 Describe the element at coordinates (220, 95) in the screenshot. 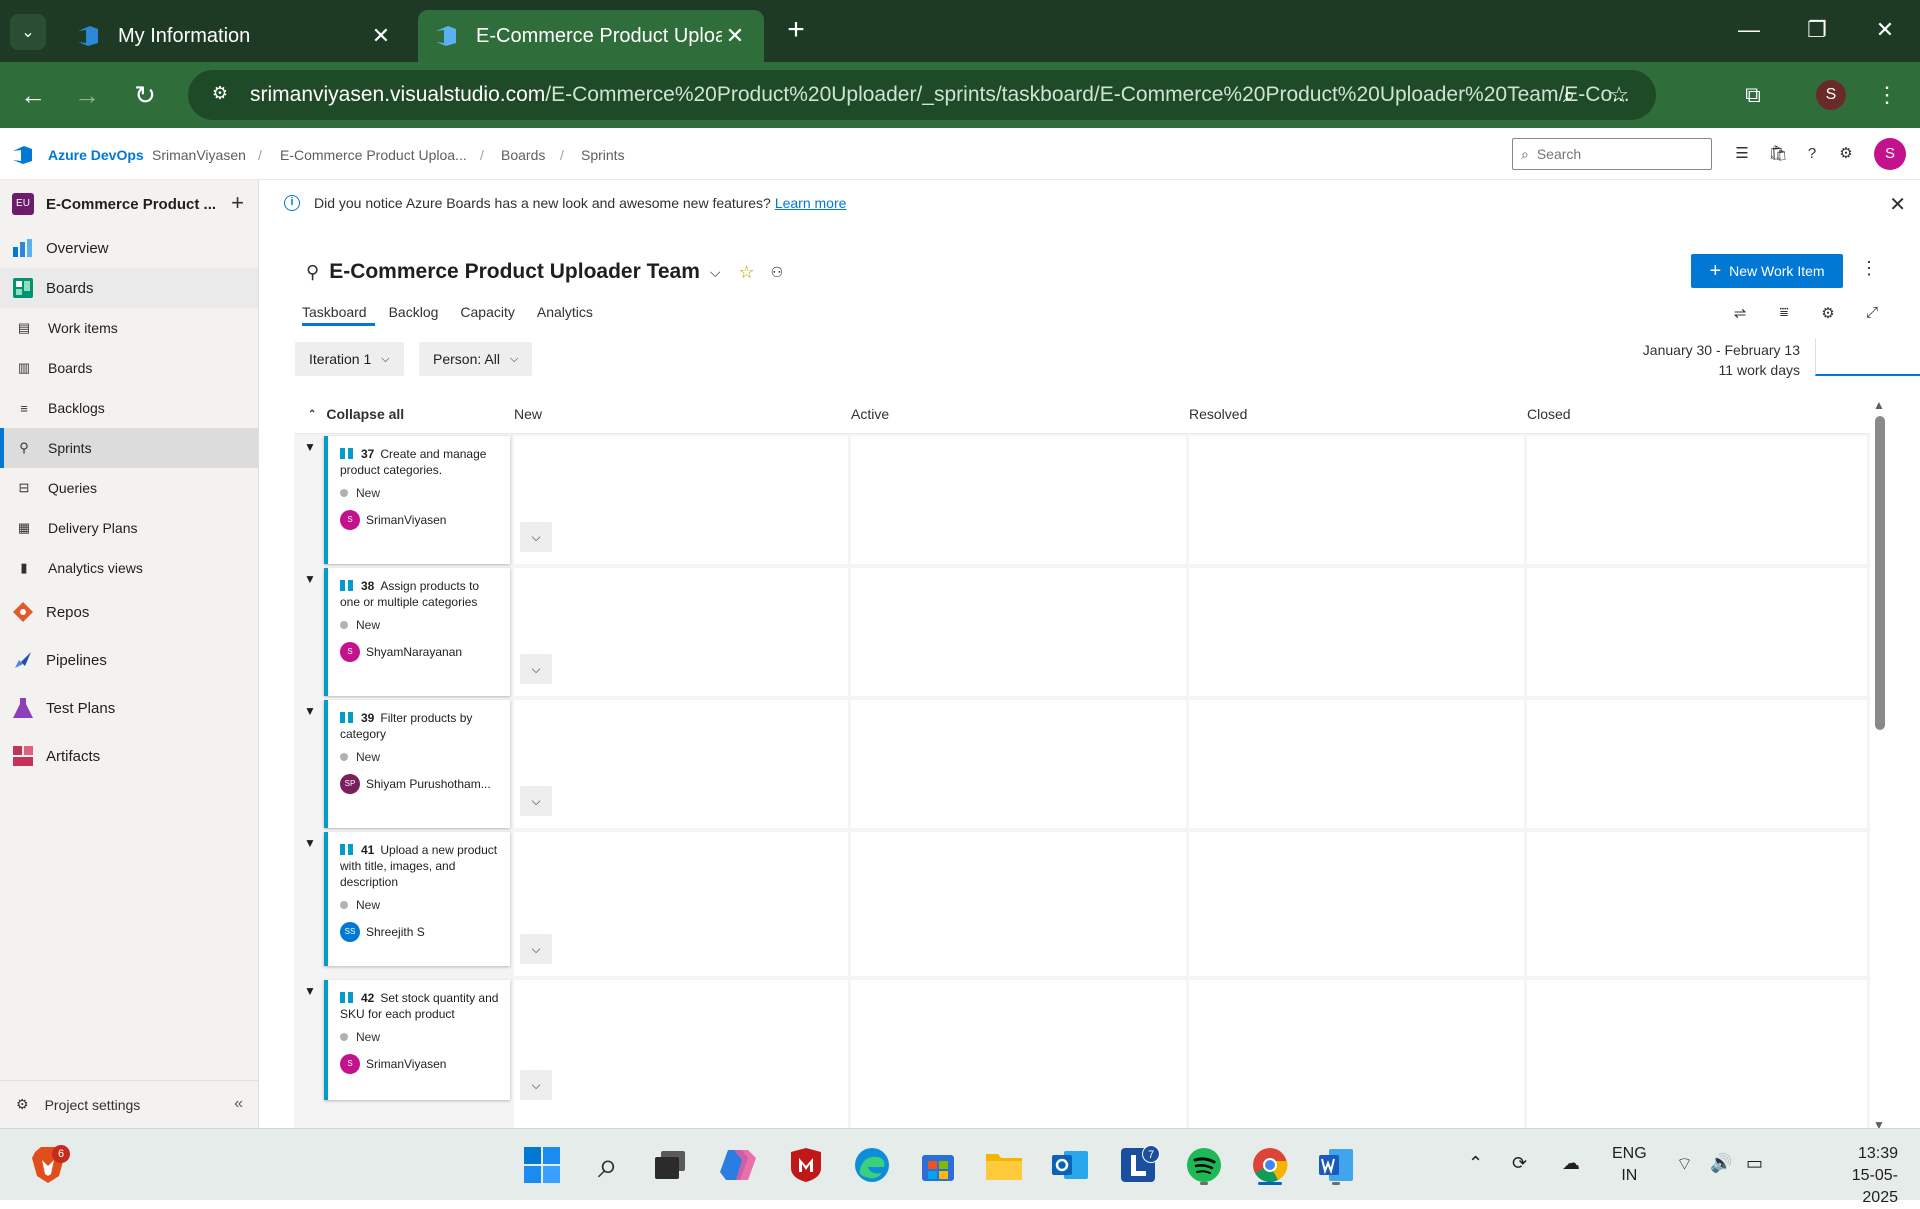

I see `site-info-icon: ⚙` at that location.